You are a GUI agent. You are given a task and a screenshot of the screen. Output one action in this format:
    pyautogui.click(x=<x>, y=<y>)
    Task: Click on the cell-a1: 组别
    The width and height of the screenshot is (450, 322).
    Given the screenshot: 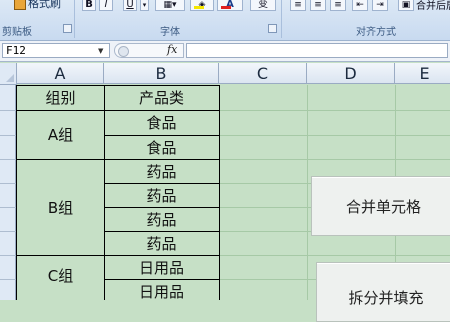 What is the action you would take?
    pyautogui.click(x=60, y=97)
    